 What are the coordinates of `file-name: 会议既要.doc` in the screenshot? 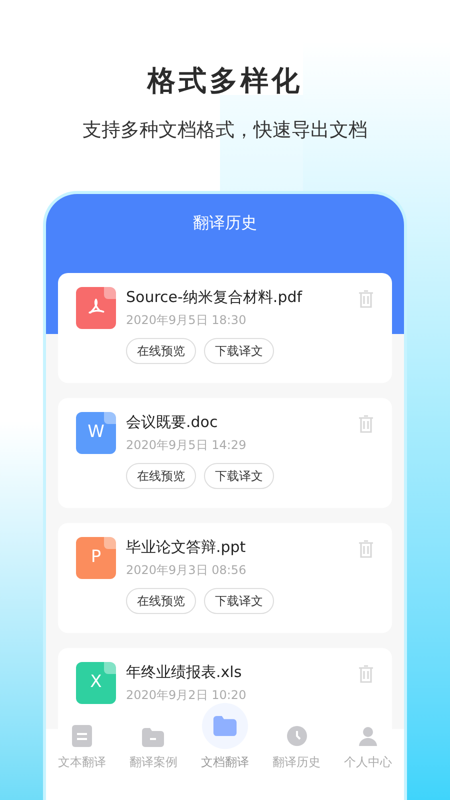 It's located at (172, 422).